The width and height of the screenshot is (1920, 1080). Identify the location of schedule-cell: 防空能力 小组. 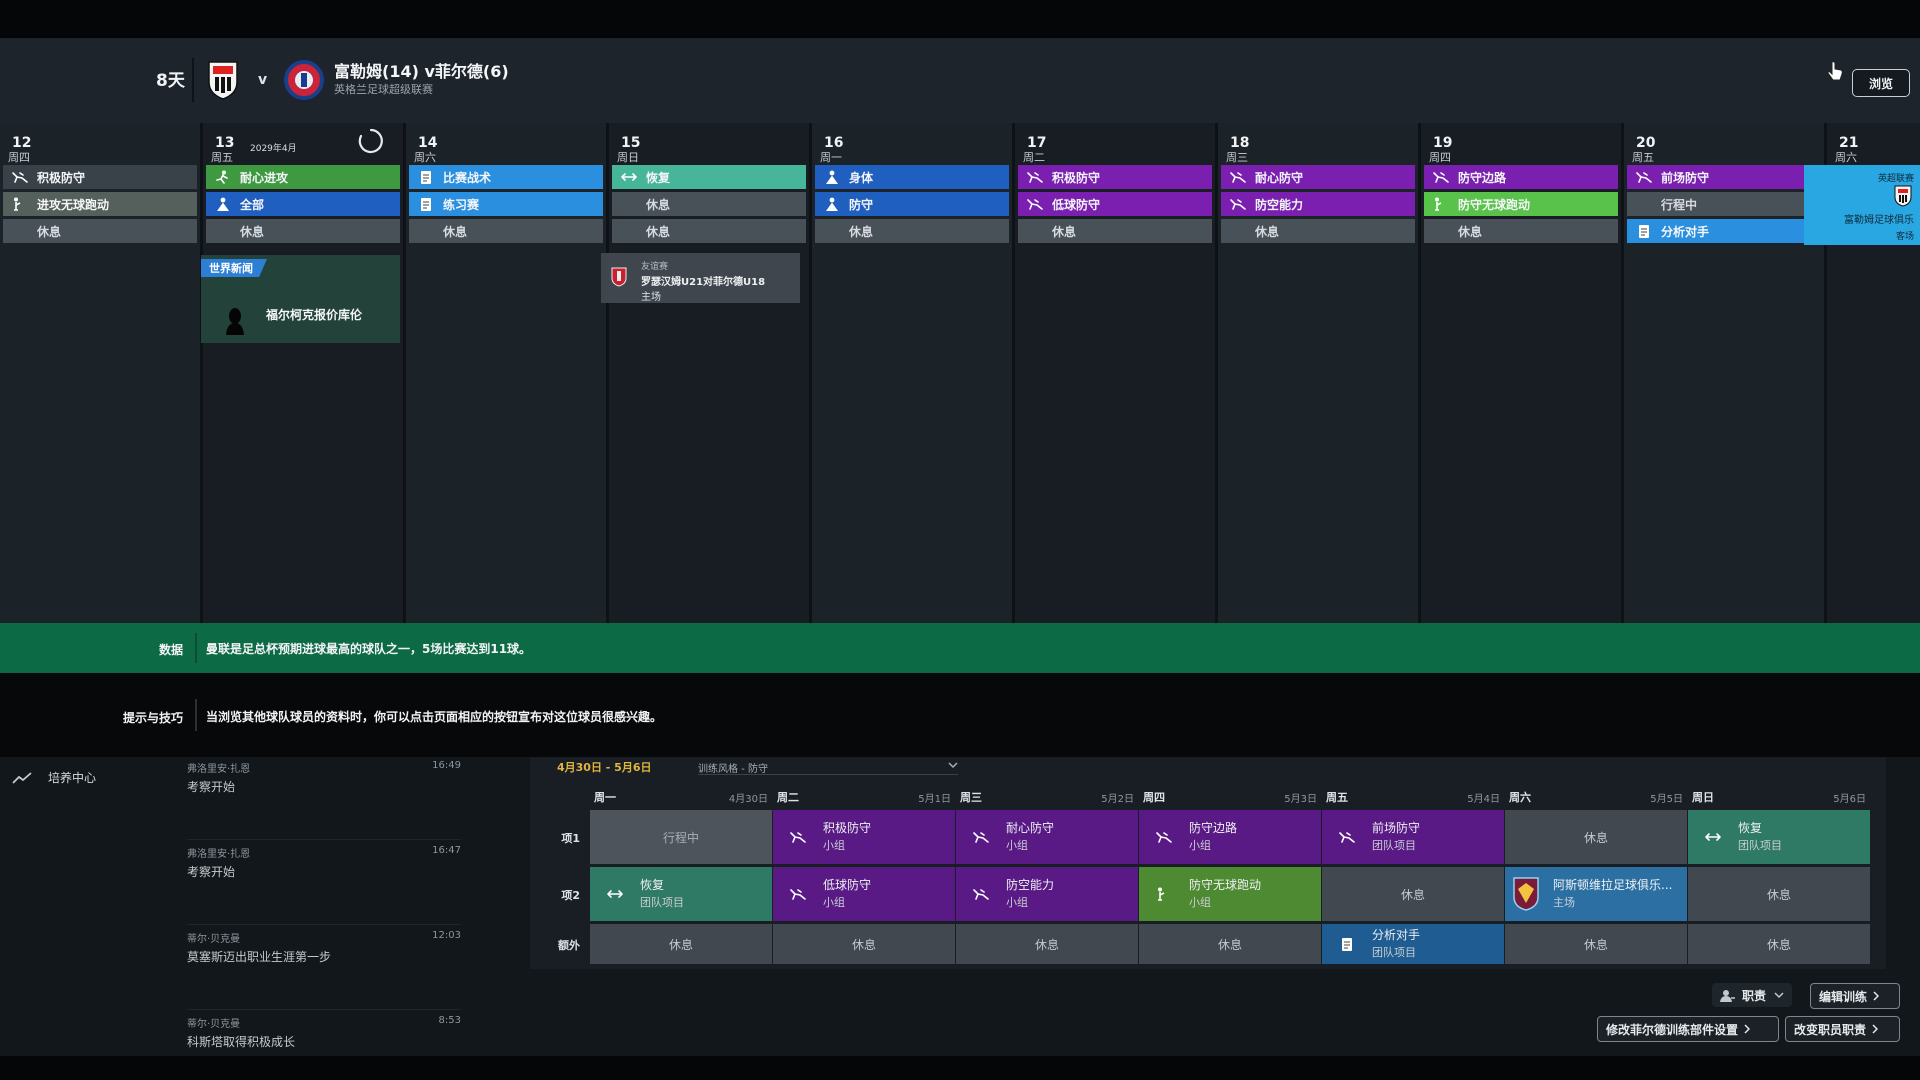
(1047, 894).